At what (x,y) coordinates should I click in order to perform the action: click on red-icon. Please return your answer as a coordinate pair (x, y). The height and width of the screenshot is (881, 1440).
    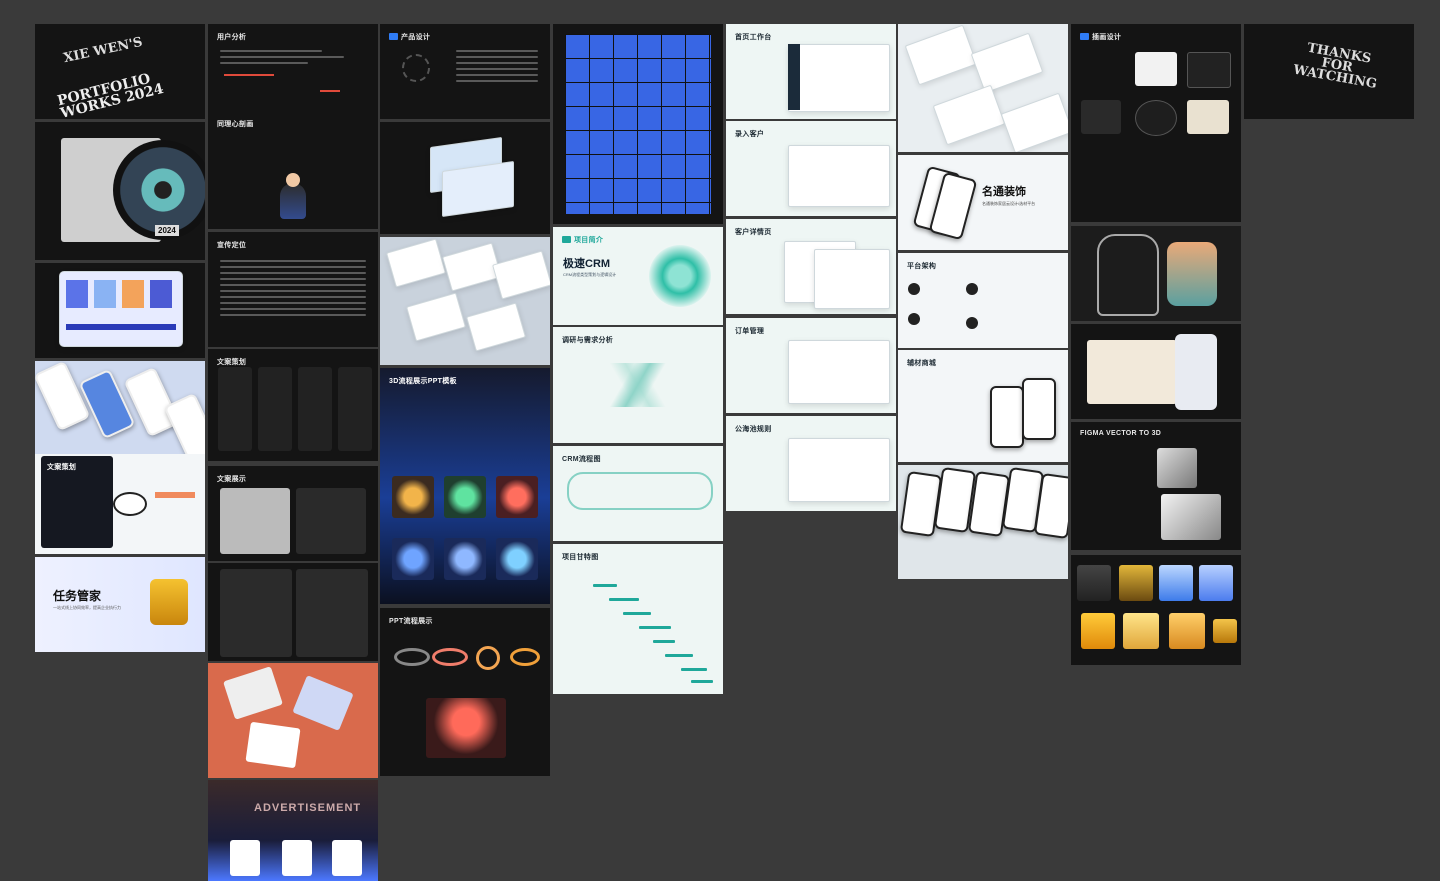
    Looking at the image, I should click on (517, 497).